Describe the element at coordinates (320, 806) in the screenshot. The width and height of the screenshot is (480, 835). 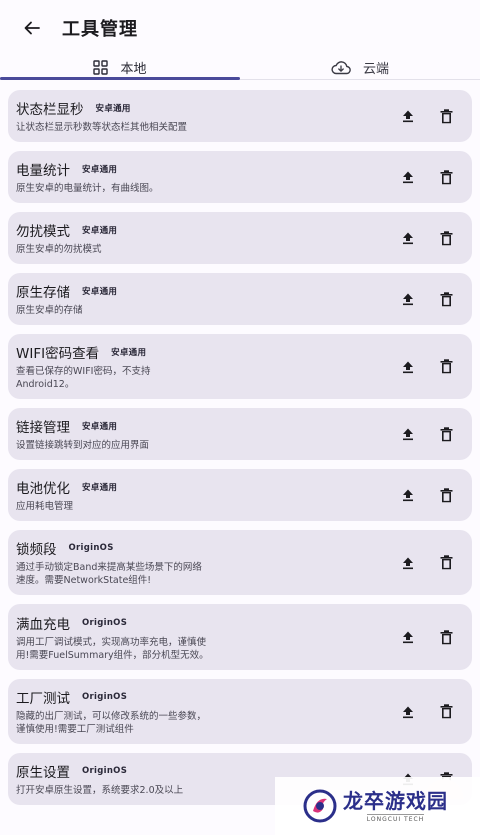
I see `watermark-logo-icon` at that location.